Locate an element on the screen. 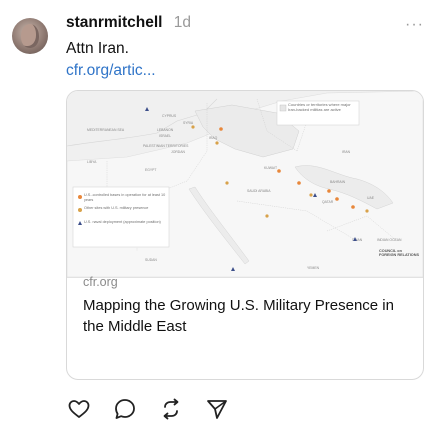  post-header: stanrmitchell 1d is located at coordinates (128, 23).